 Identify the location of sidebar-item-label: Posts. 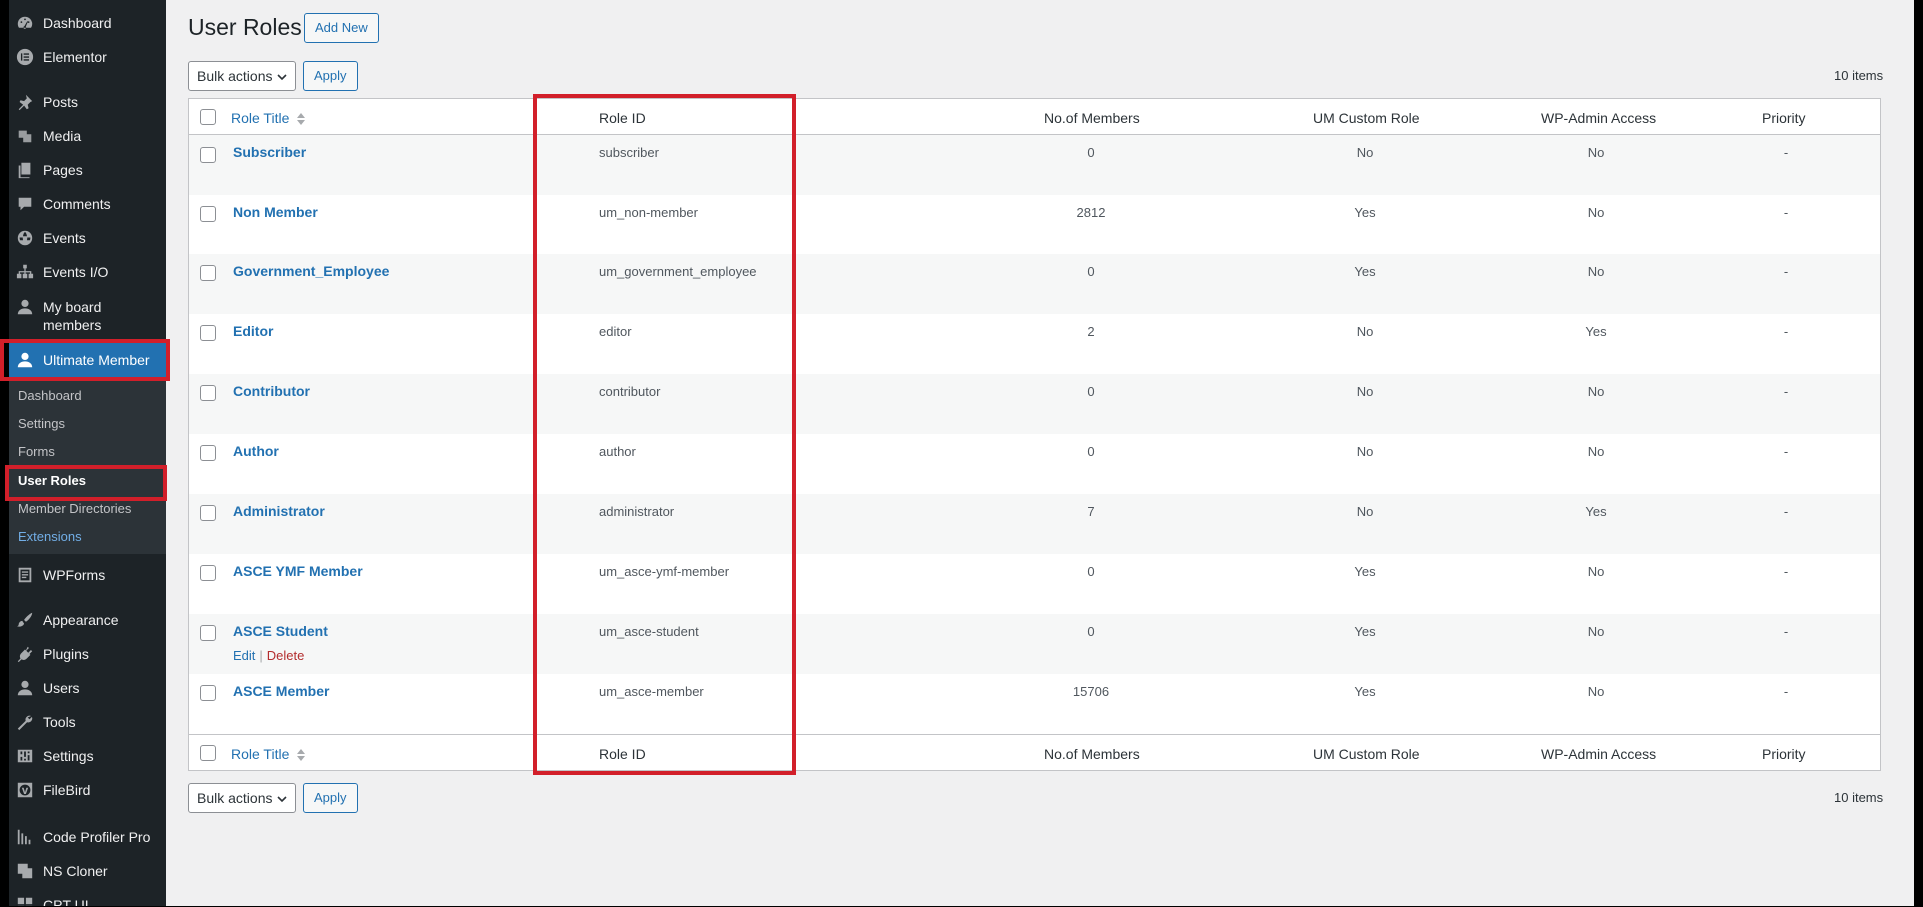
(61, 102).